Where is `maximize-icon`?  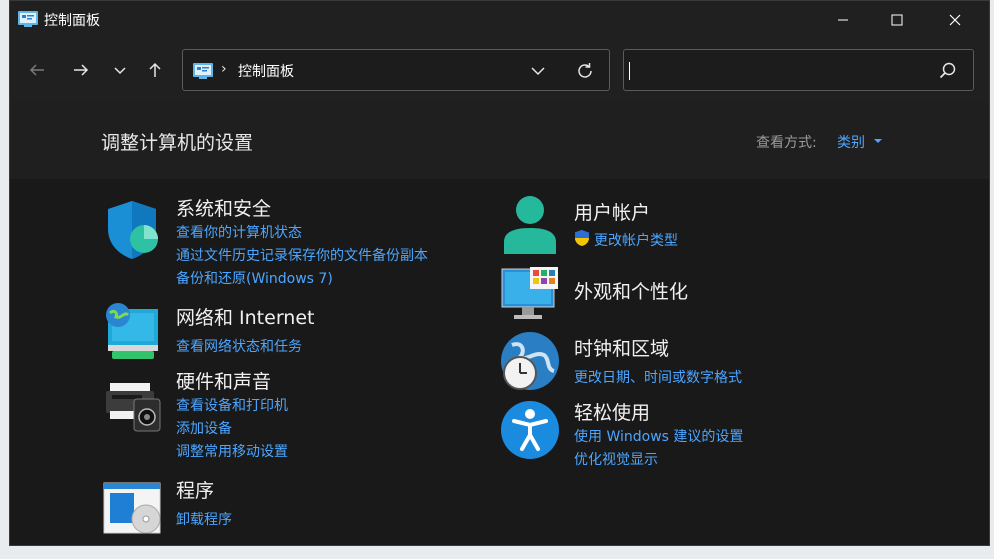 maximize-icon is located at coordinates (897, 20).